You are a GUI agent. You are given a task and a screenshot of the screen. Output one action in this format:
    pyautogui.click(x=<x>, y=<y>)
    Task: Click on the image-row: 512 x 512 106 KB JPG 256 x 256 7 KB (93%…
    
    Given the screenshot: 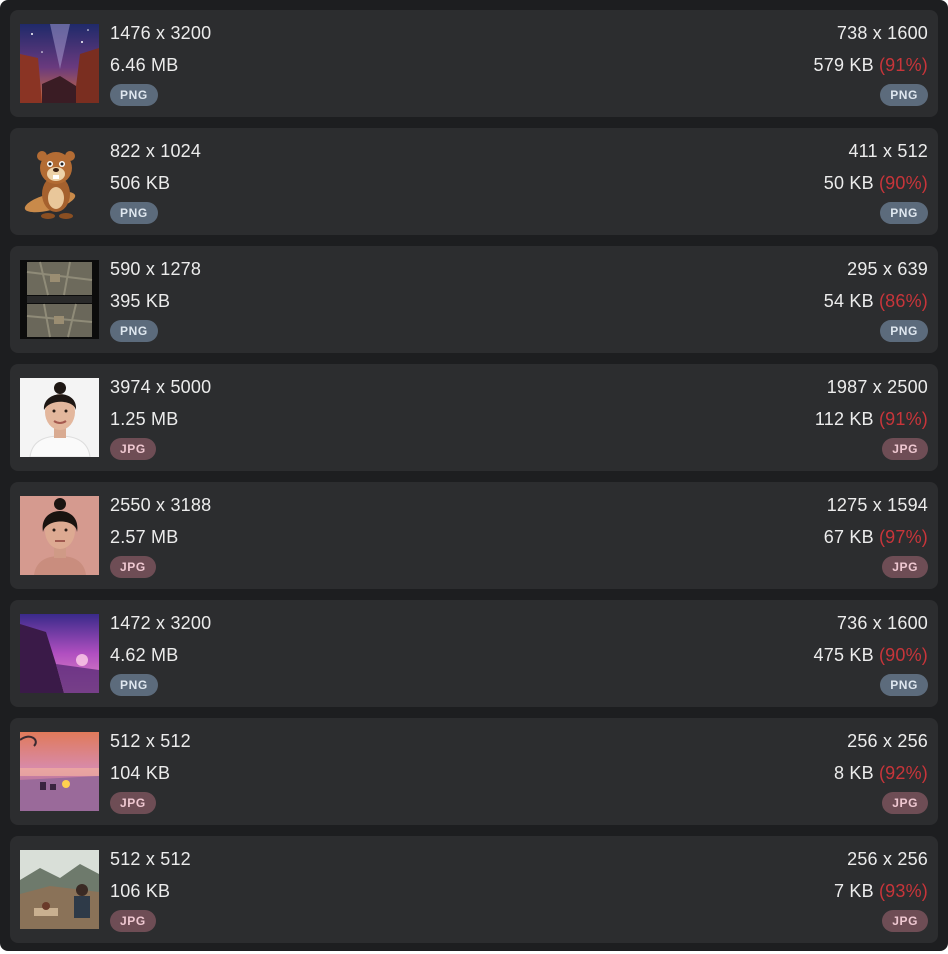 What is the action you would take?
    pyautogui.click(x=474, y=889)
    